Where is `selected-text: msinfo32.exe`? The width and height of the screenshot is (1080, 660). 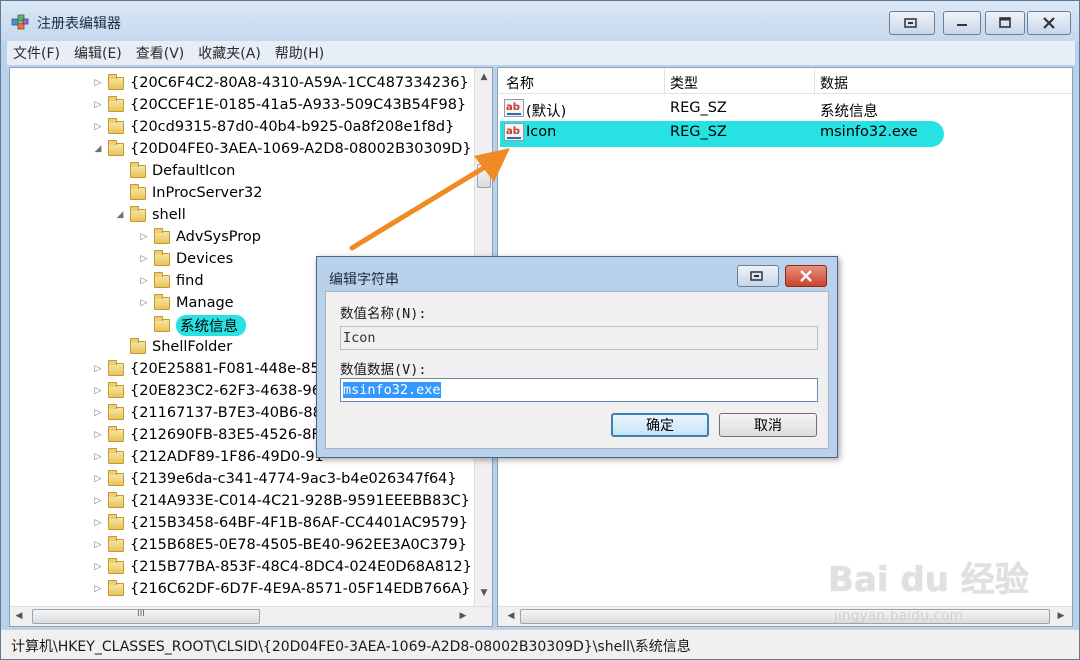
selected-text: msinfo32.exe is located at coordinates (392, 390).